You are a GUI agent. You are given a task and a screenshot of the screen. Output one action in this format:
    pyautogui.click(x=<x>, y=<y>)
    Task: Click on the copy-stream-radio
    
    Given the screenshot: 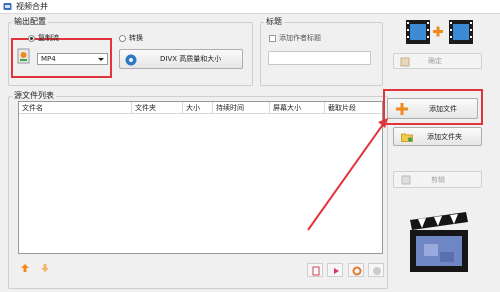 What is the action you would take?
    pyautogui.click(x=31, y=38)
    